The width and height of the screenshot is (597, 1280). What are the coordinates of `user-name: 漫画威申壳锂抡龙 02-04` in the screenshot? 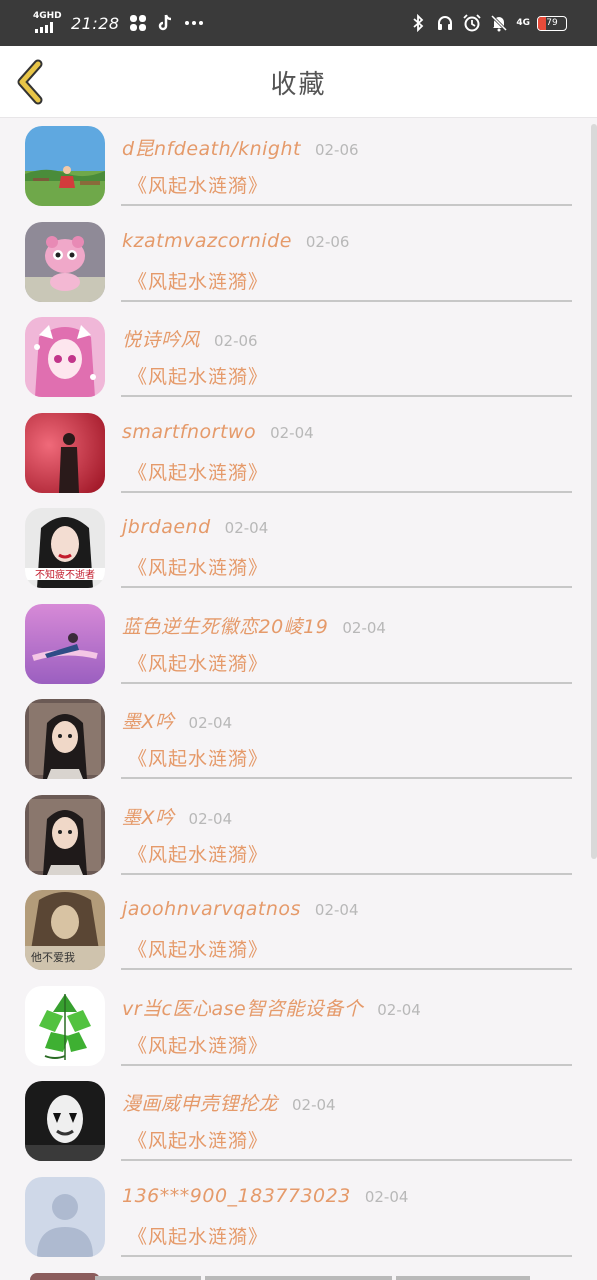 It's located at (229, 1102).